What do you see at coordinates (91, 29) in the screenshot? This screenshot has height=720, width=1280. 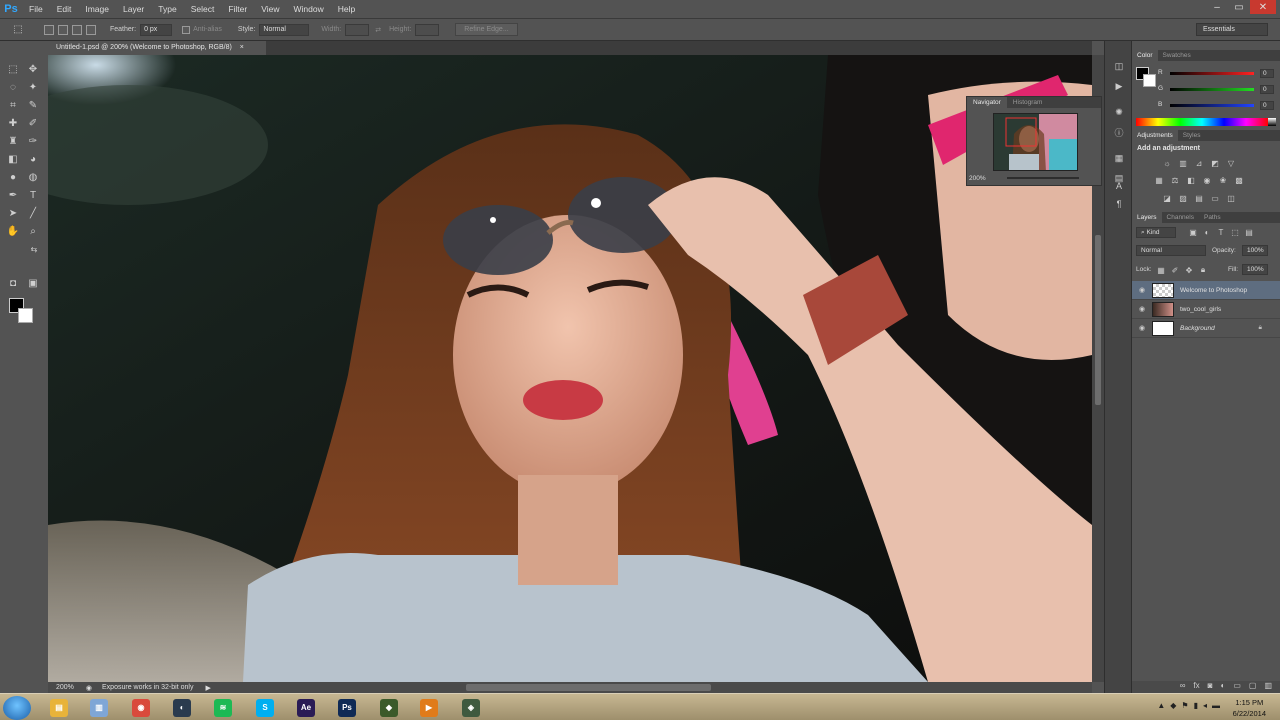 I see `intersect-selection-icon` at bounding box center [91, 29].